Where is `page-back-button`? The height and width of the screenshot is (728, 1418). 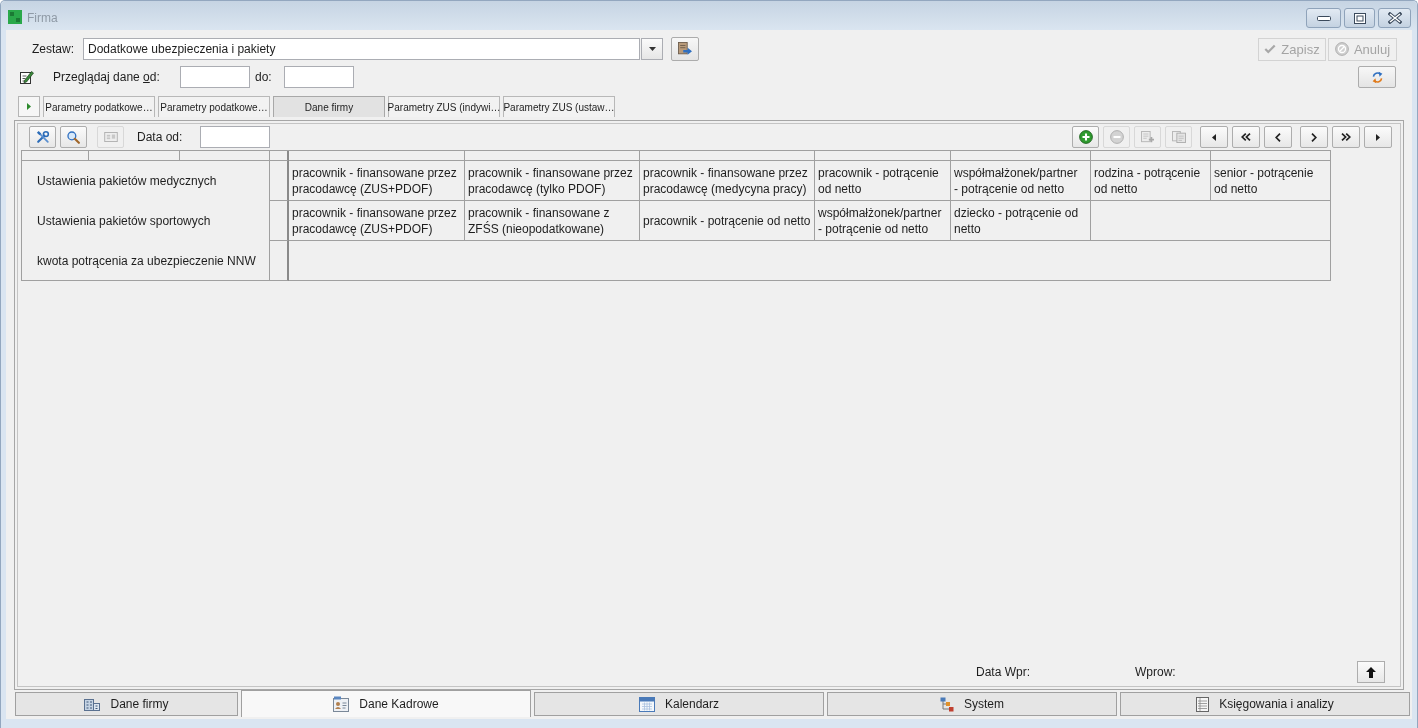
page-back-button is located at coordinates (1246, 137).